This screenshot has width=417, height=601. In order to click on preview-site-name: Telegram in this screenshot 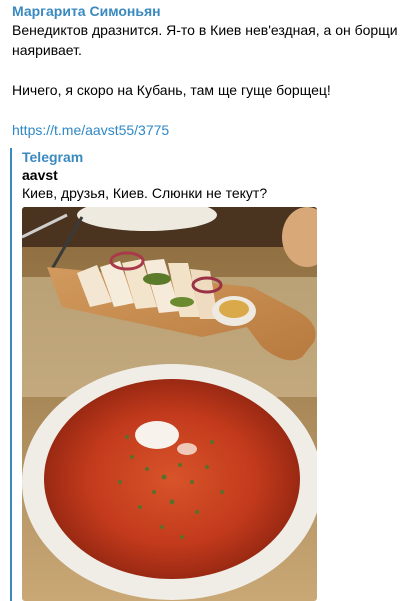, I will do `click(53, 157)`.